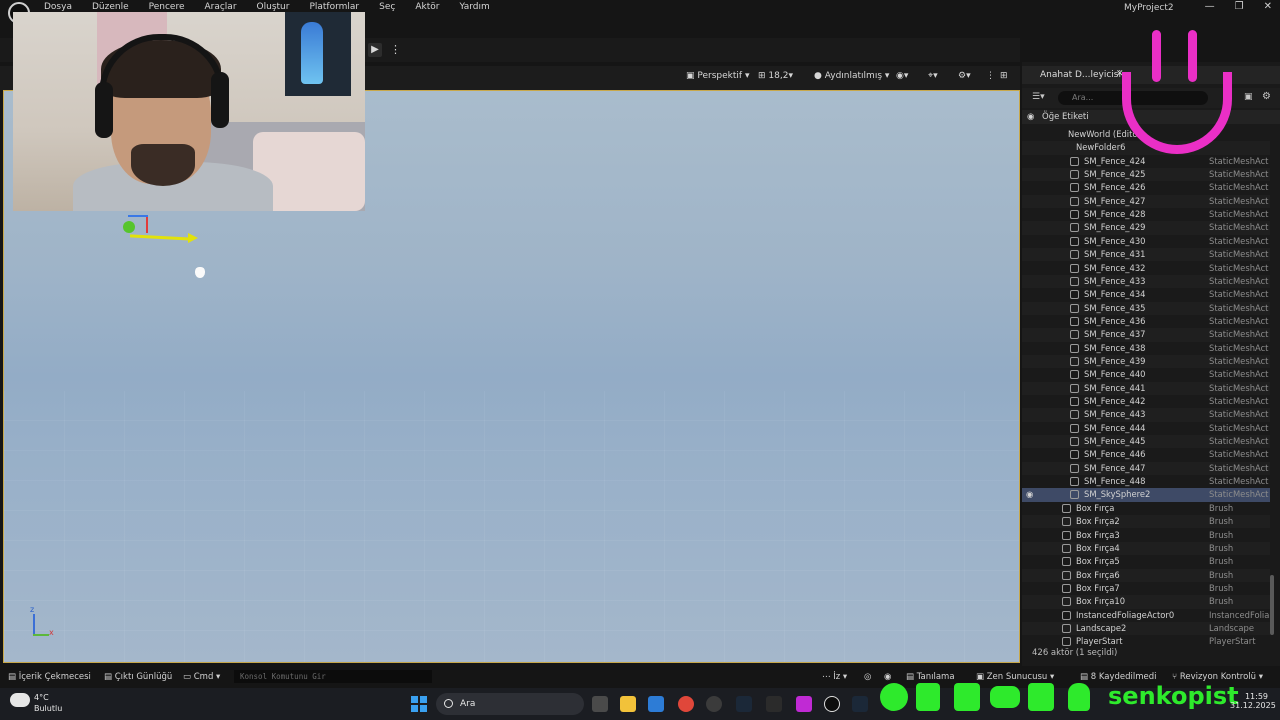 This screenshot has height=720, width=1280. Describe the element at coordinates (834, 677) in the screenshot. I see `trace-button: ⋯ İz ▾` at that location.